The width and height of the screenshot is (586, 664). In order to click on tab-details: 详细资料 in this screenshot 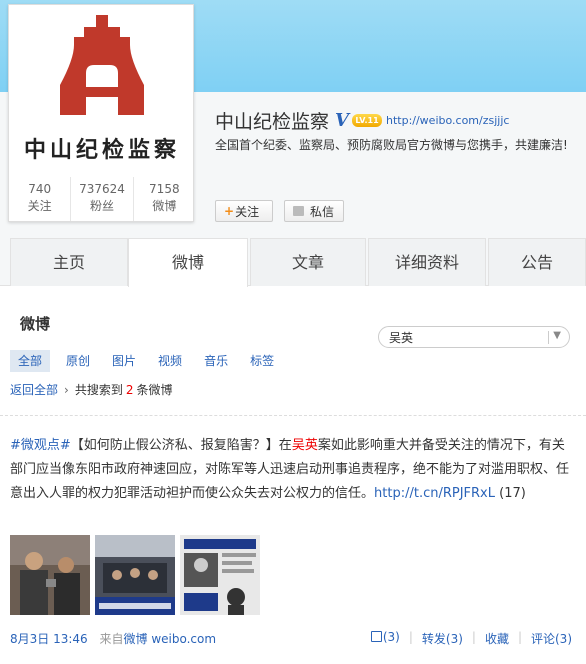, I will do `click(427, 262)`.